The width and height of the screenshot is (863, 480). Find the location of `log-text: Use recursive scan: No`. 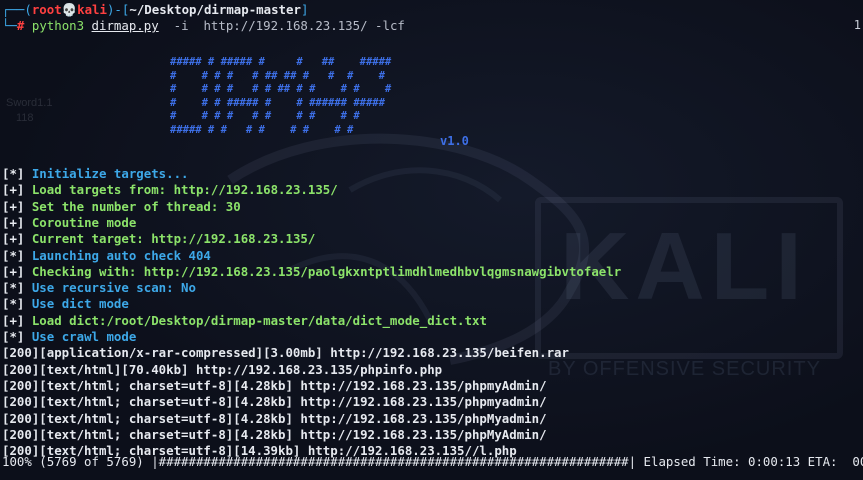

log-text: Use recursive scan: No is located at coordinates (110, 288).